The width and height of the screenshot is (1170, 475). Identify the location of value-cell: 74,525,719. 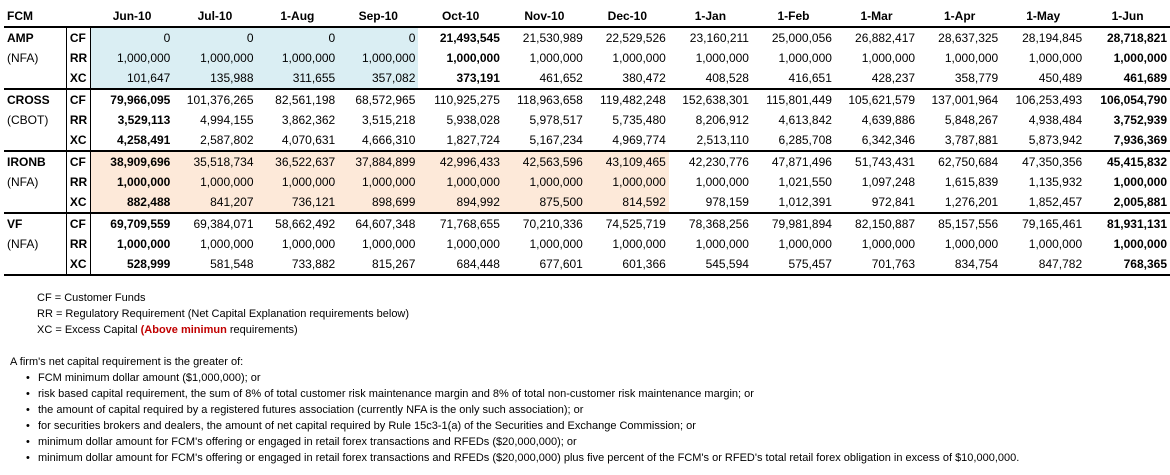
(635, 224).